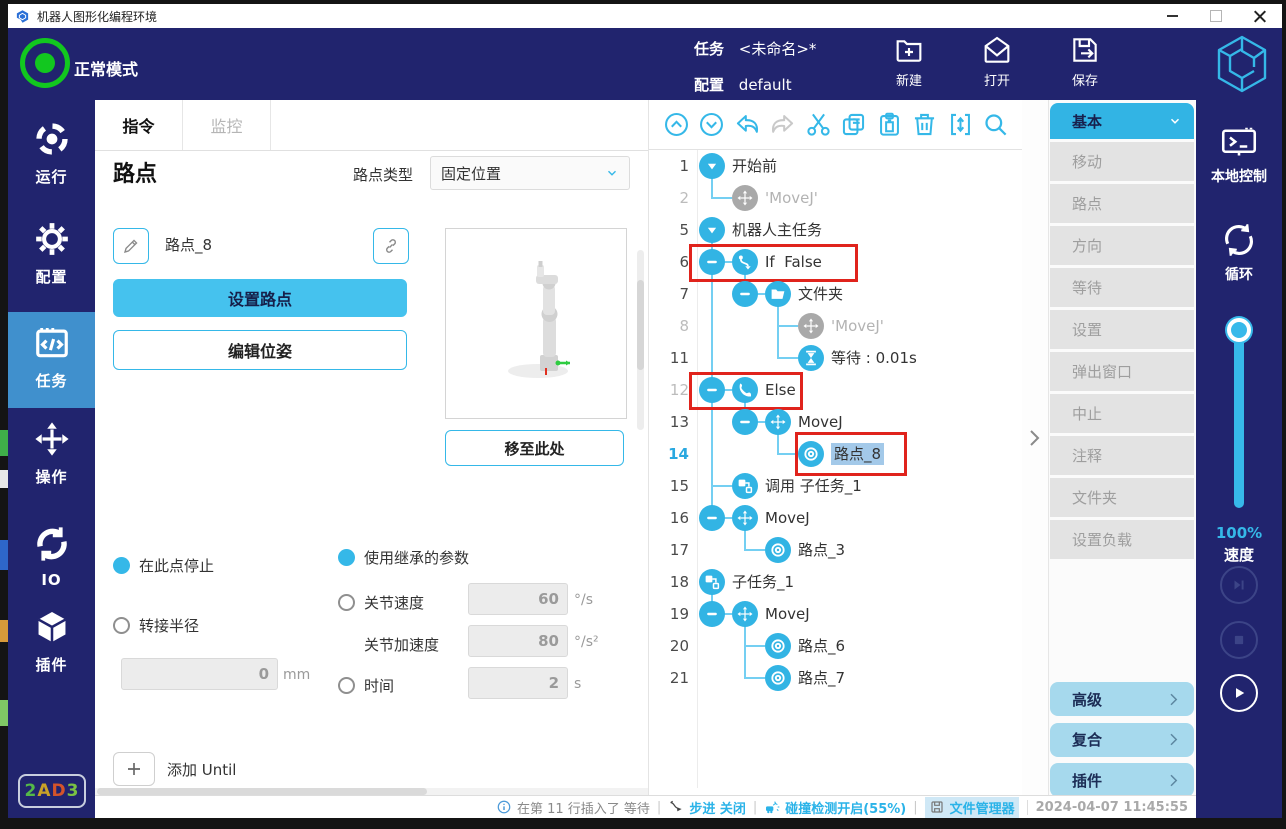 Image resolution: width=1286 pixels, height=829 pixels. What do you see at coordinates (366, 685) in the screenshot?
I see `time-radio: 时间` at bounding box center [366, 685].